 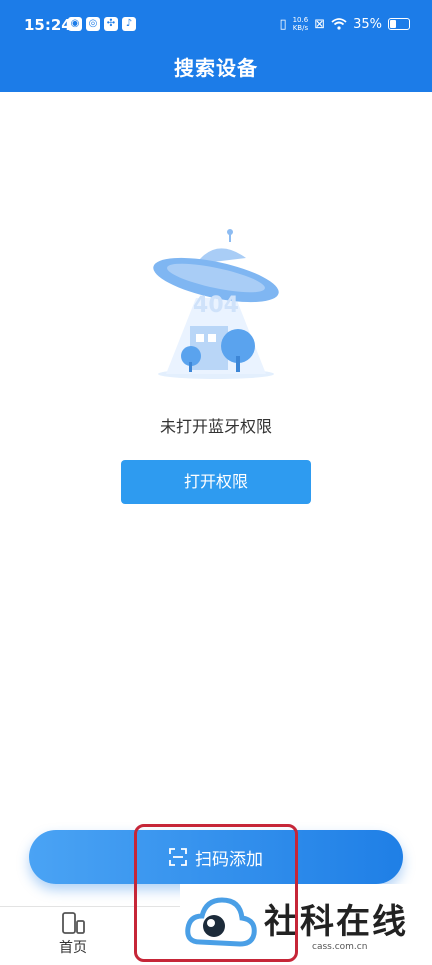 What do you see at coordinates (393, 24) in the screenshot?
I see `battery-fill` at bounding box center [393, 24].